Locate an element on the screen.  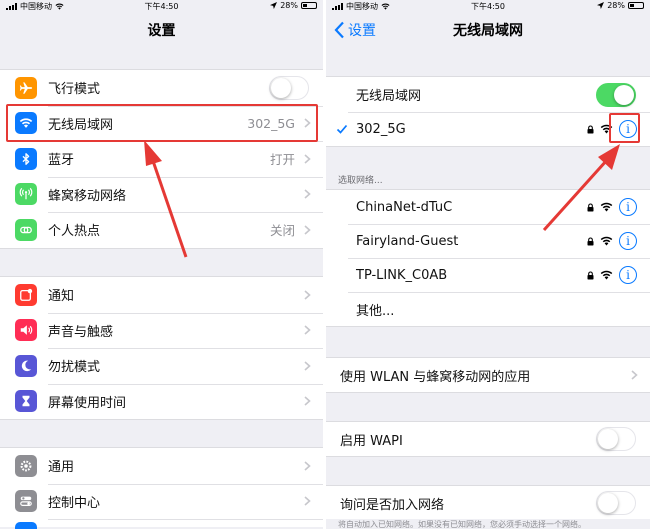
settings-row-bluetooth: 蓝牙 打开 is located at coordinates (161, 159).